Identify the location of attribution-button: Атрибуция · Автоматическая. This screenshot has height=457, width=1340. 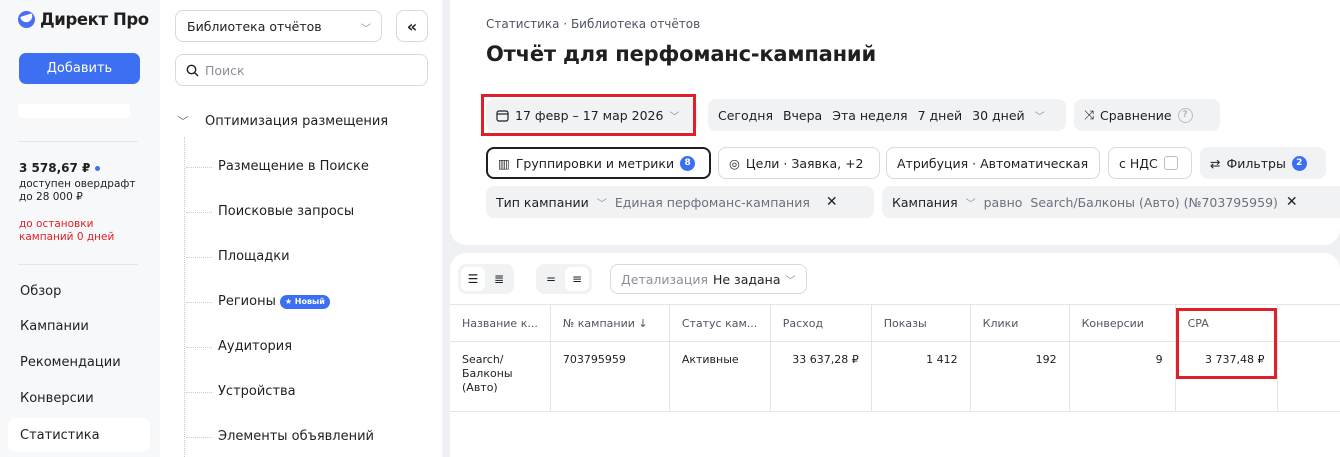
(993, 163).